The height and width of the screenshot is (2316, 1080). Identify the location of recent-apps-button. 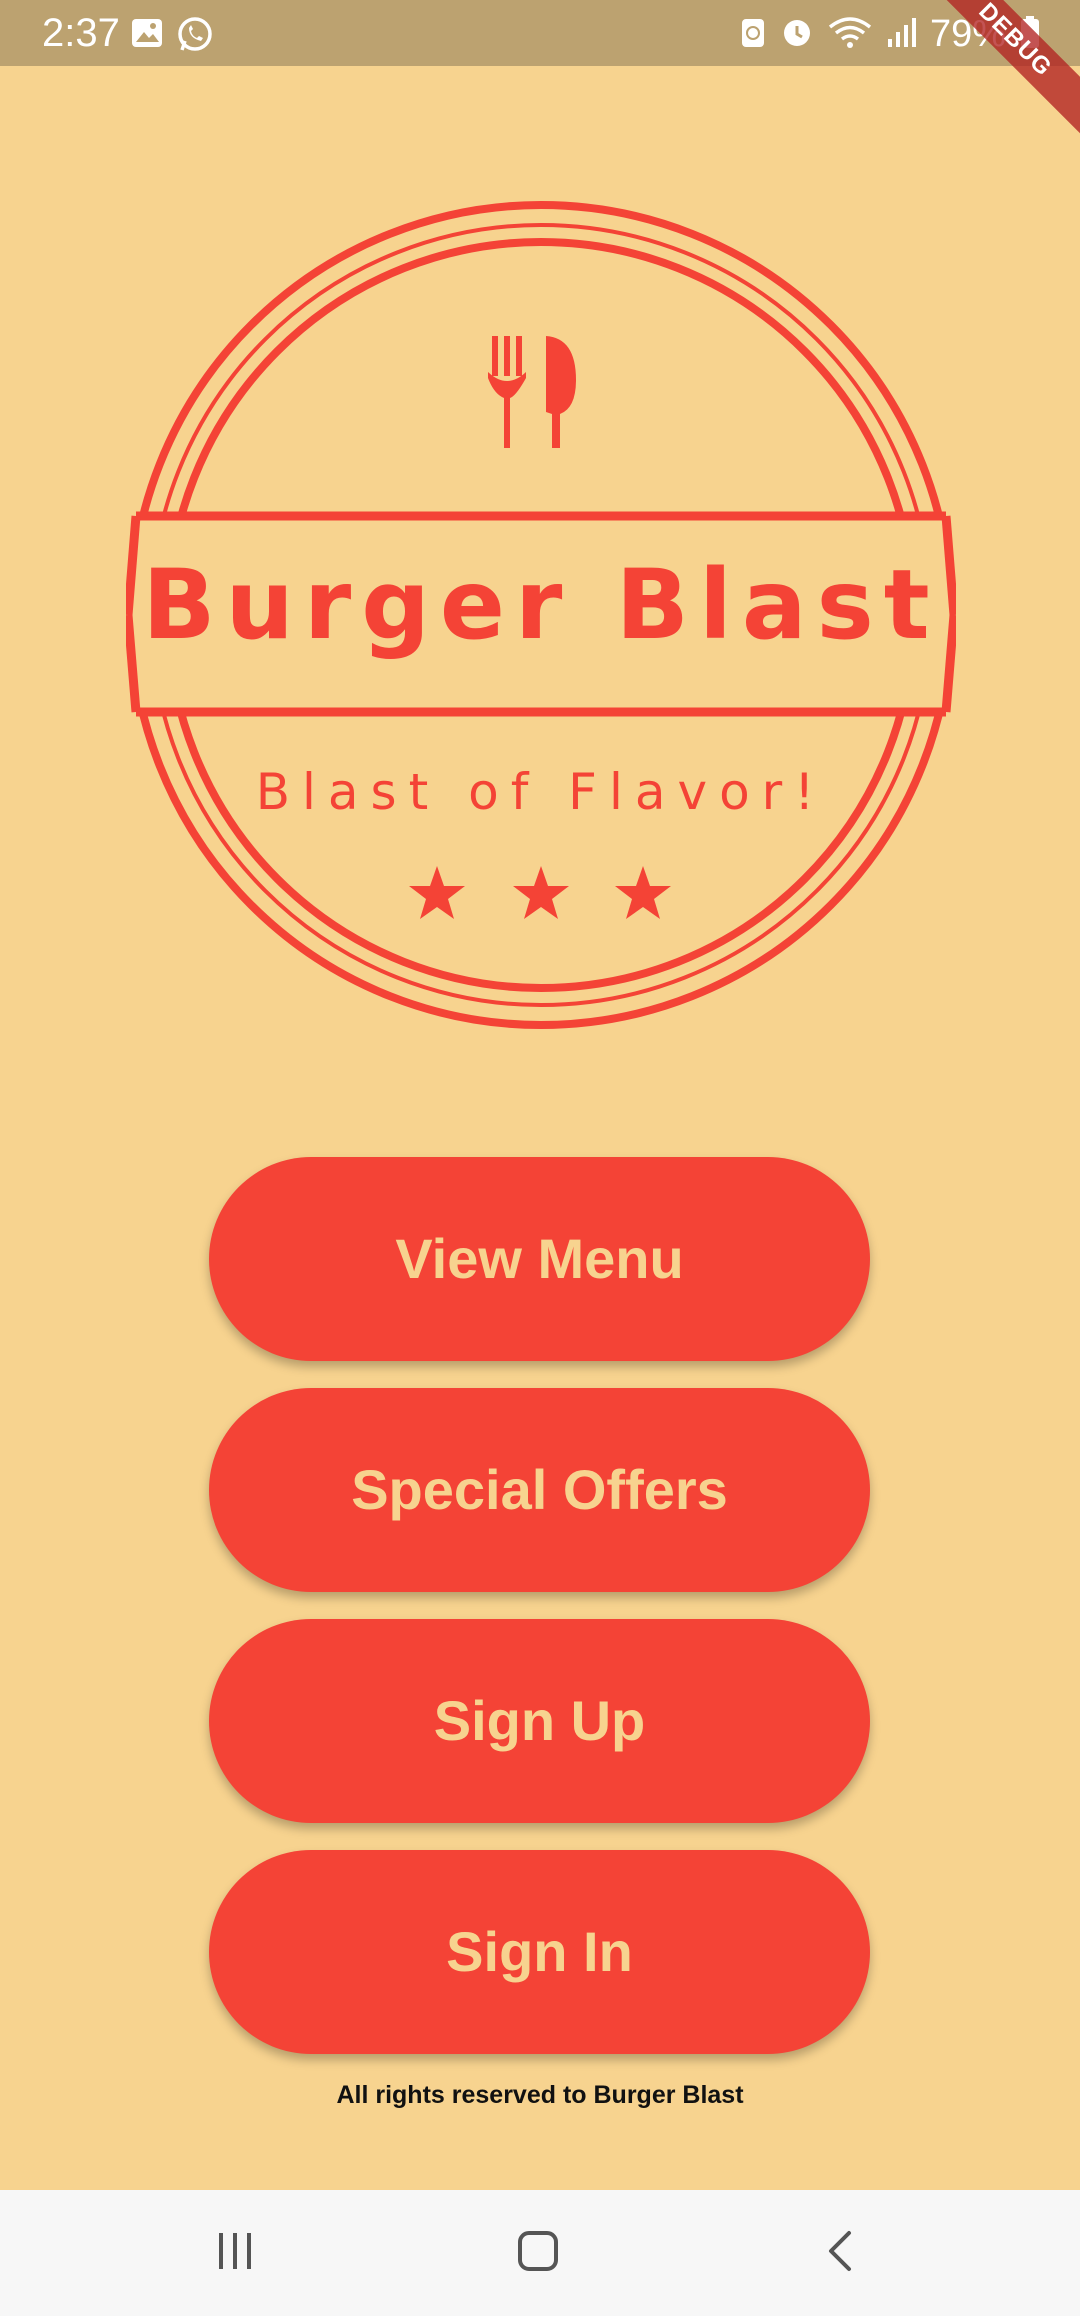
(235, 2253).